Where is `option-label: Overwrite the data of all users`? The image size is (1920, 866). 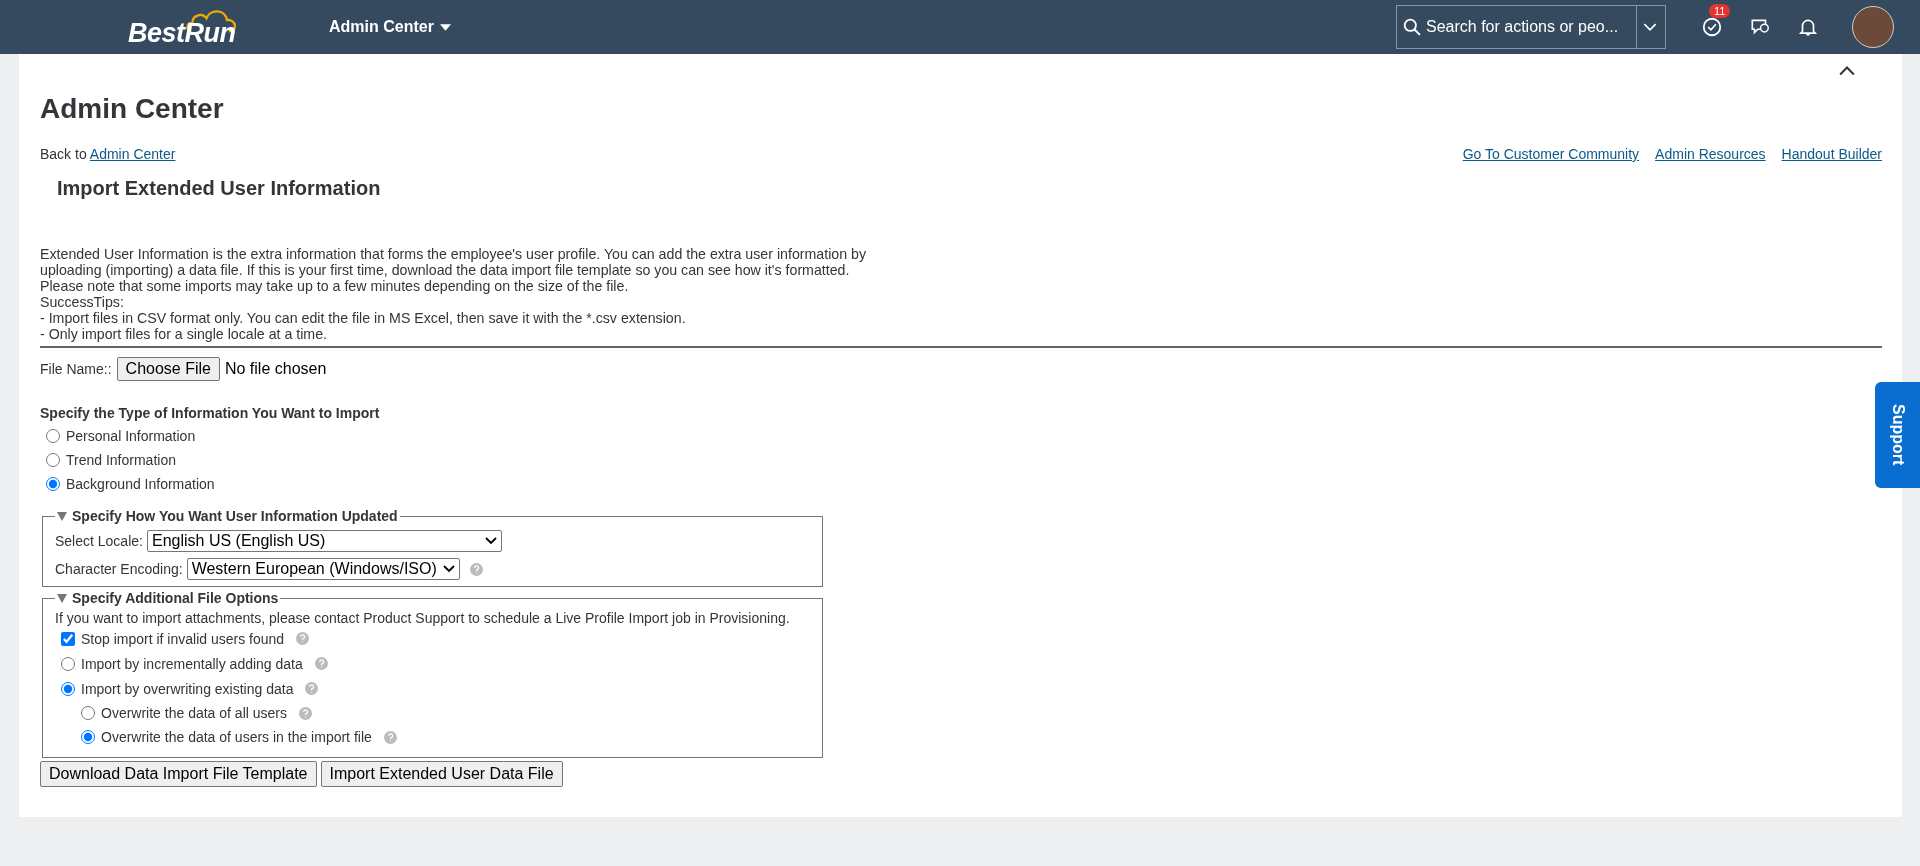 option-label: Overwrite the data of all users is located at coordinates (194, 713).